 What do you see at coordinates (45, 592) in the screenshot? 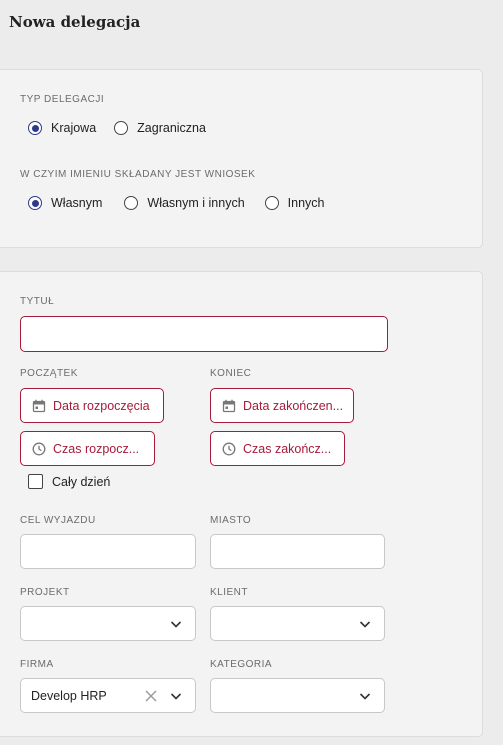
I see `project-label: PROJEKT` at bounding box center [45, 592].